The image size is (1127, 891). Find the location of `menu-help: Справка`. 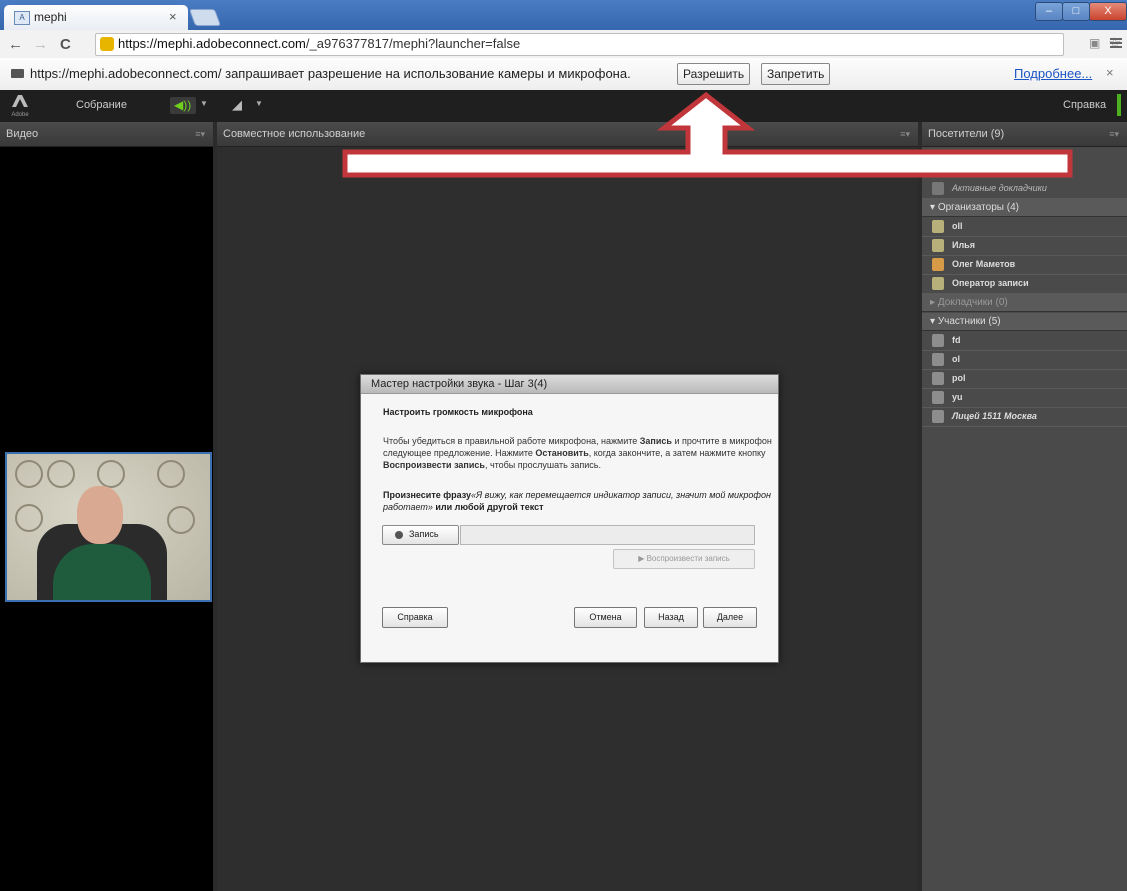

menu-help: Справка is located at coordinates (1084, 105).